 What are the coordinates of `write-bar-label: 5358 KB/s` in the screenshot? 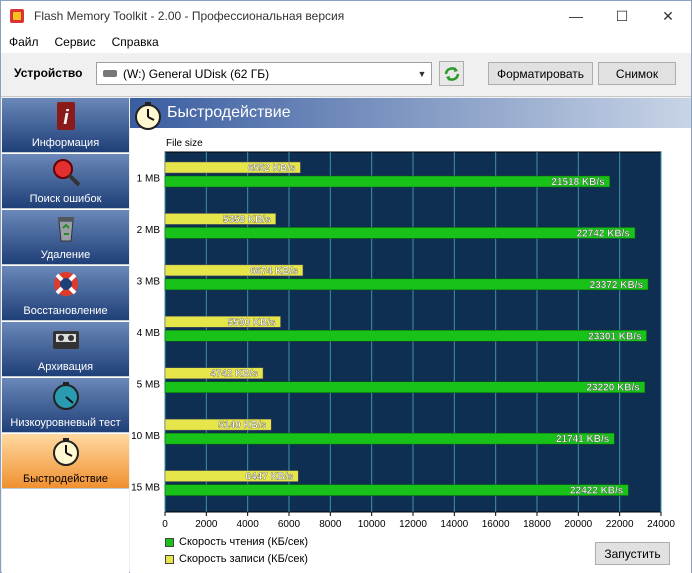 It's located at (247, 219).